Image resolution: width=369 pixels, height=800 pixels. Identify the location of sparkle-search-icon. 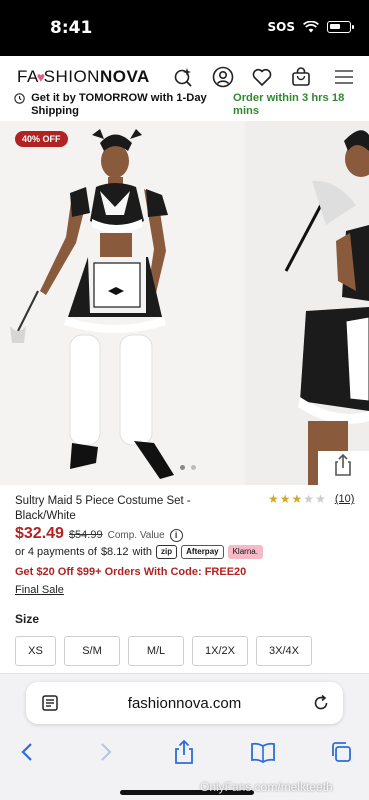
(183, 77).